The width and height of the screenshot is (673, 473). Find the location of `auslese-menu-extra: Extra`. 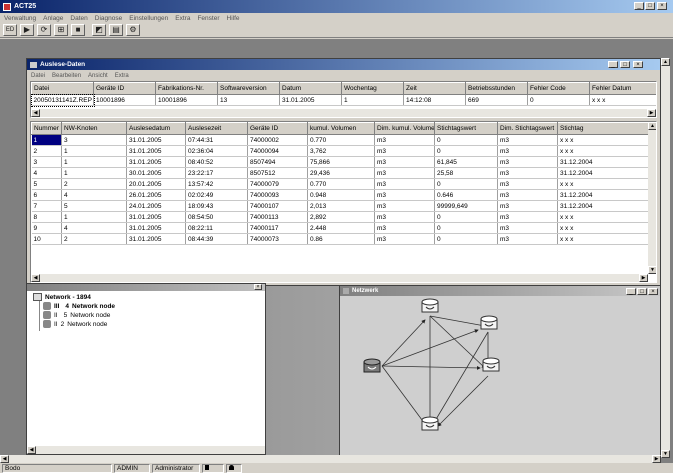

auslese-menu-extra: Extra is located at coordinates (122, 76).